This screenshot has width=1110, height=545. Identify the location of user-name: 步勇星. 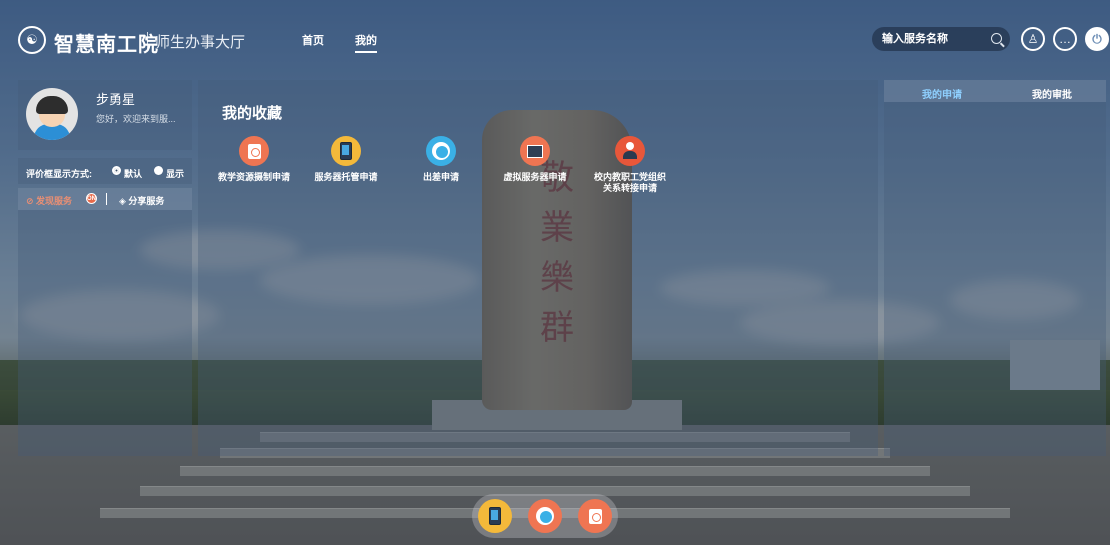
(116, 99).